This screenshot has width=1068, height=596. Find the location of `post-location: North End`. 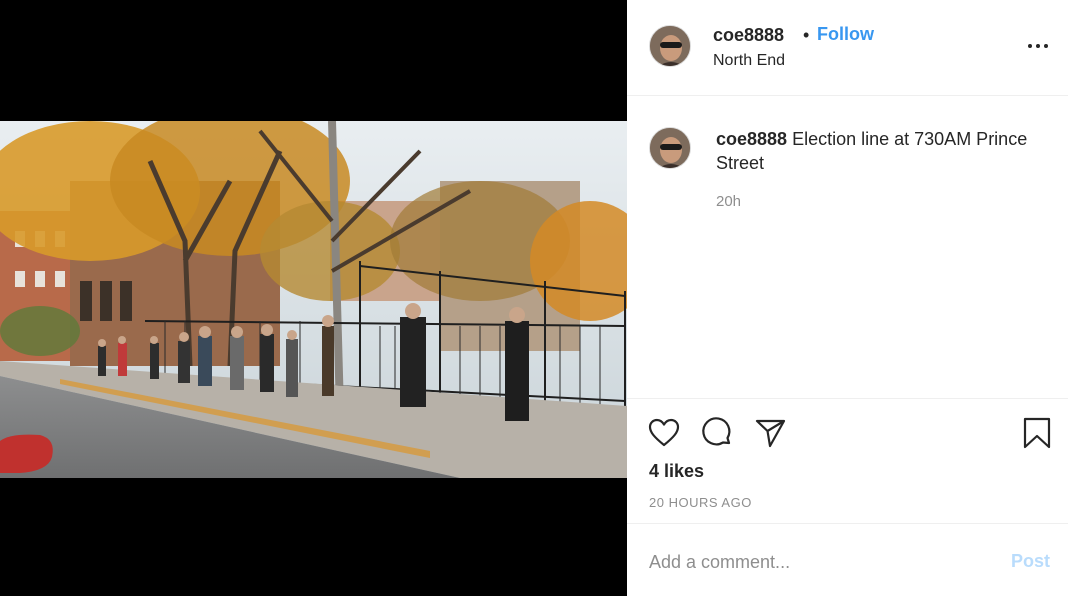

post-location: North End is located at coordinates (749, 61).